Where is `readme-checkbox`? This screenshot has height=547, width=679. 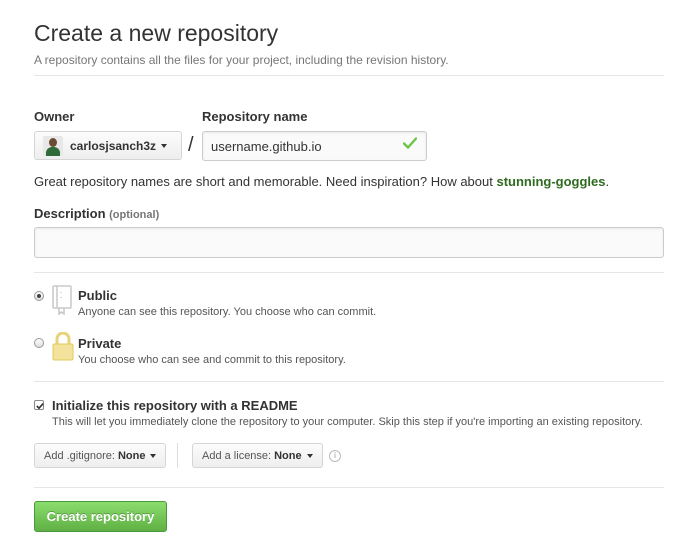 readme-checkbox is located at coordinates (39, 405).